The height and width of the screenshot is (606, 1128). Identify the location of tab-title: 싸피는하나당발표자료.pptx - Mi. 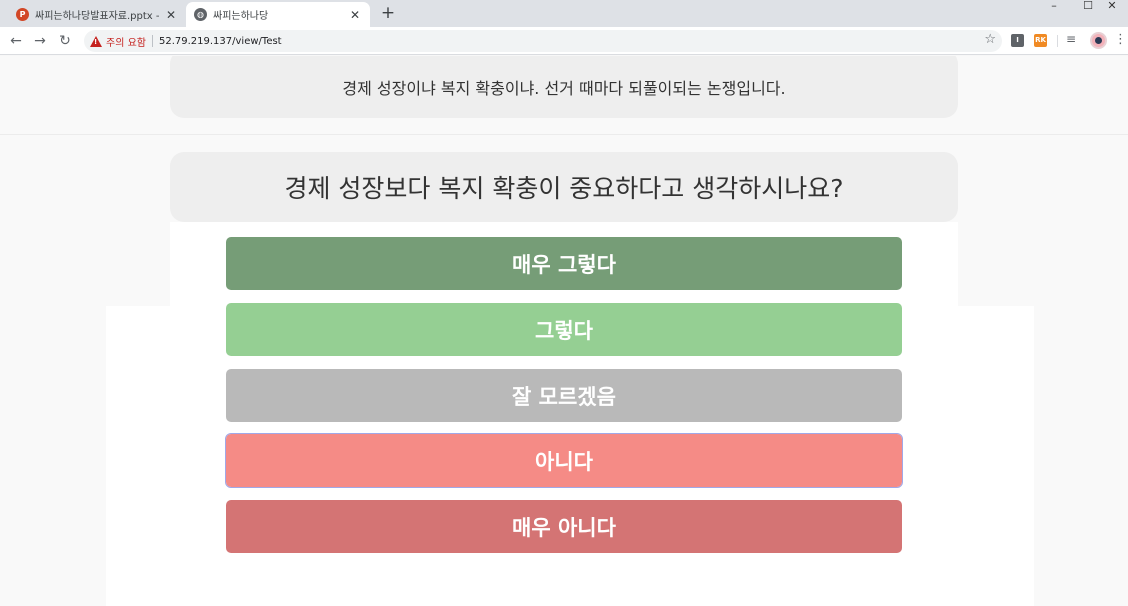
(97, 16).